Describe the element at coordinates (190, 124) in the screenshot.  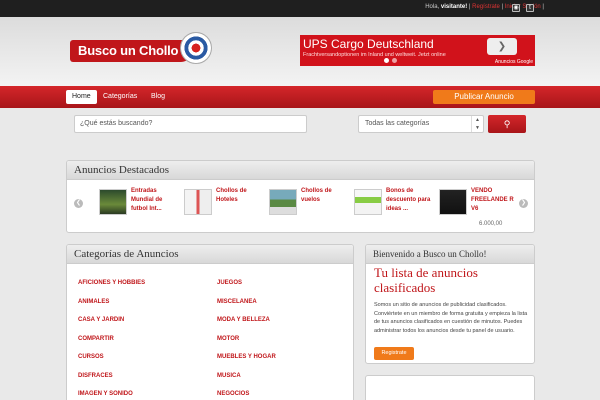
I see `search-input: ¿Qué estás buscando?` at that location.